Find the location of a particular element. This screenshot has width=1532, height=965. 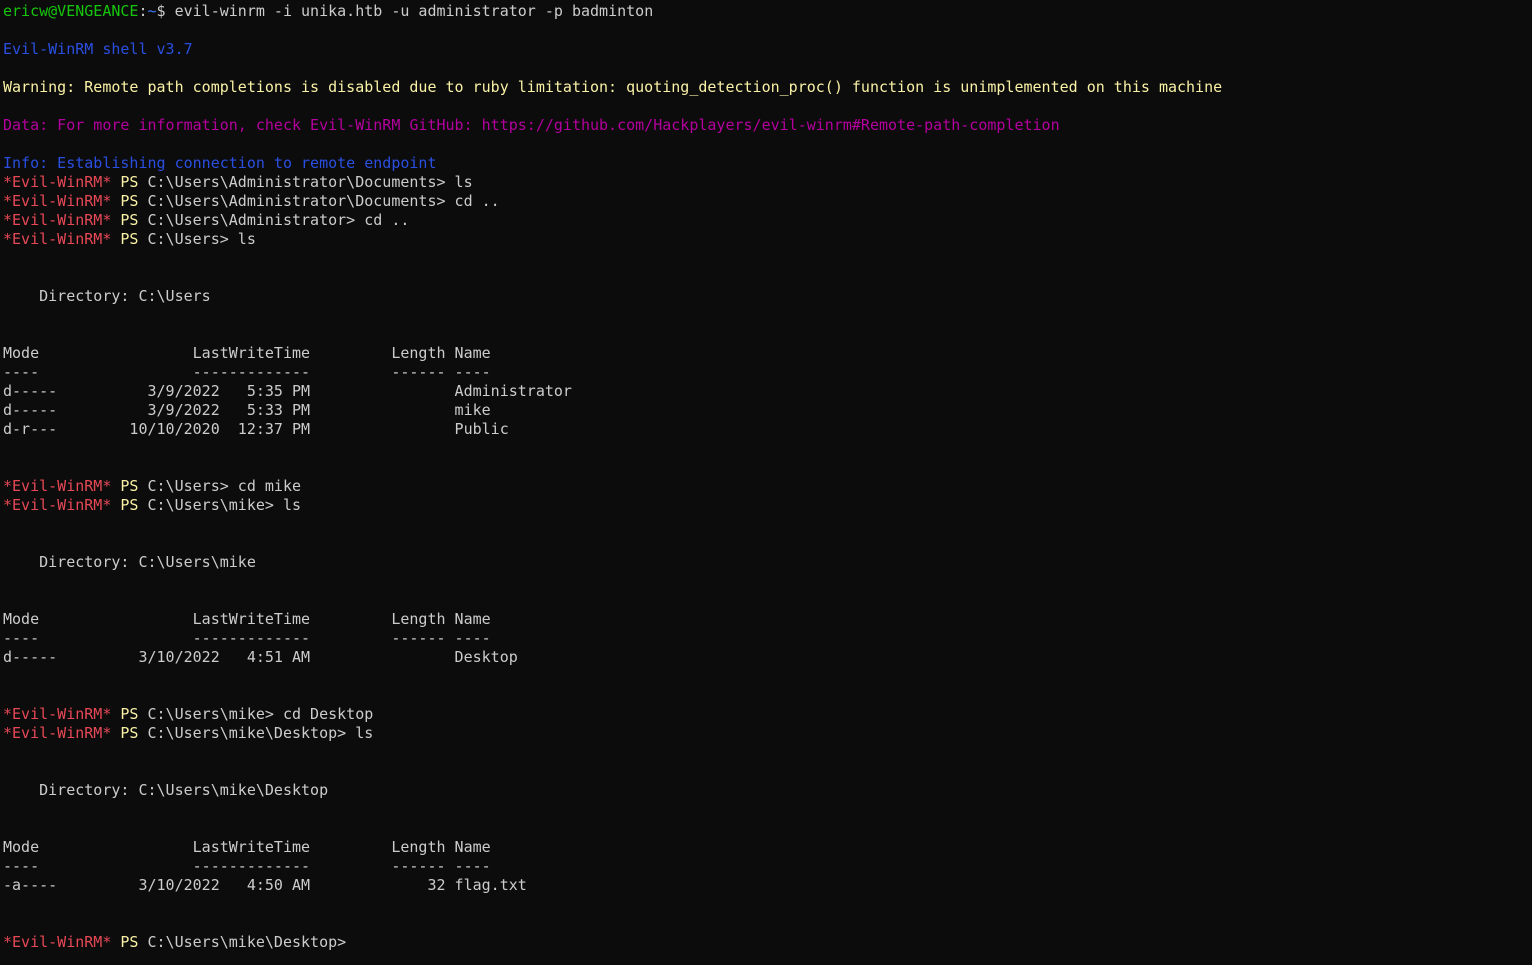

terminal-line: d----- 3/9/2022 5:35 PM Administrator is located at coordinates (766, 391).